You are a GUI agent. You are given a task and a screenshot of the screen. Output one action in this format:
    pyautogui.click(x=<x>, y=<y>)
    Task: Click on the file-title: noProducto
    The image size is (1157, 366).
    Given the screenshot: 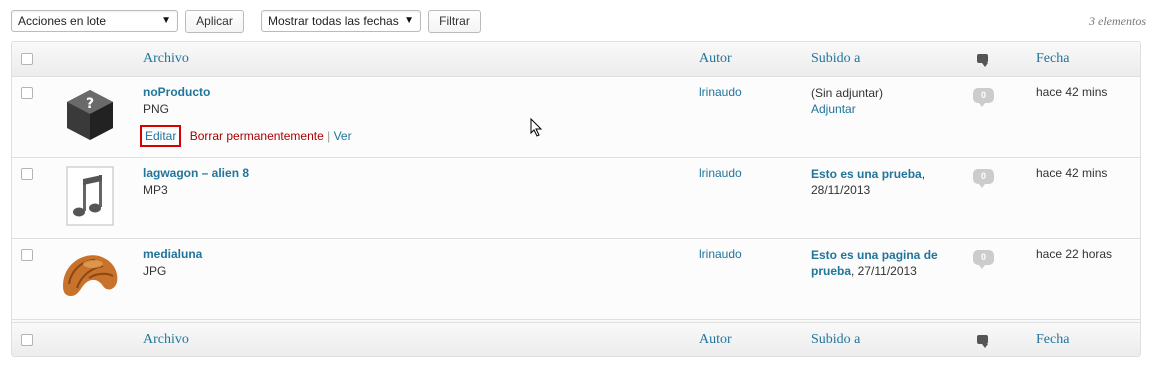 What is the action you would take?
    pyautogui.click(x=176, y=92)
    